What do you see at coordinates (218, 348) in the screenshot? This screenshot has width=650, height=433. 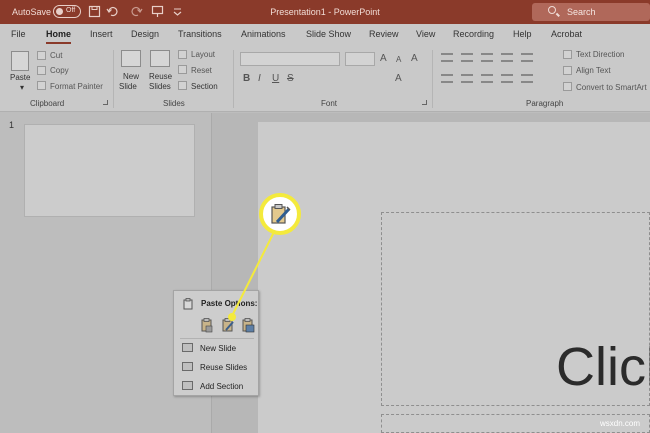 I see `menu-item-new-slide: New Slide` at bounding box center [218, 348].